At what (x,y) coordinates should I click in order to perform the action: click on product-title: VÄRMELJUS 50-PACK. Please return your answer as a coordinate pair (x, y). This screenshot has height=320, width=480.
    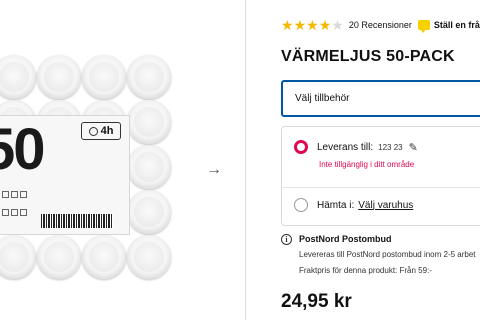
    Looking at the image, I should click on (368, 56).